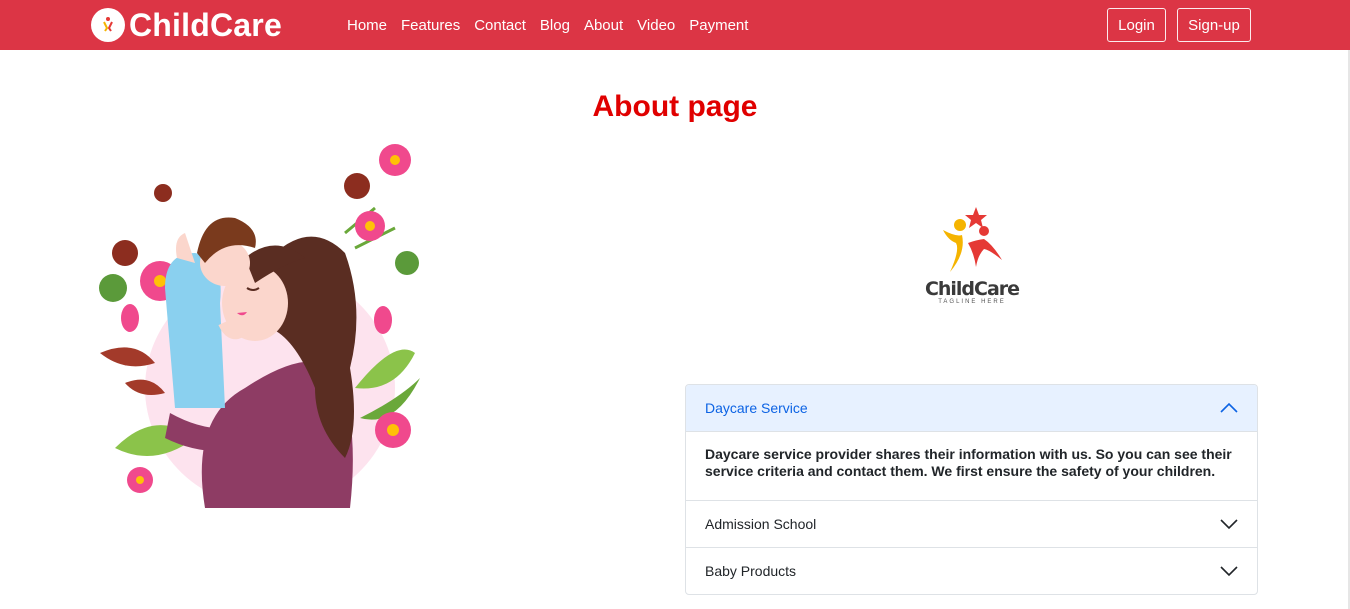  I want to click on brand-link: ChildCare, so click(186, 25).